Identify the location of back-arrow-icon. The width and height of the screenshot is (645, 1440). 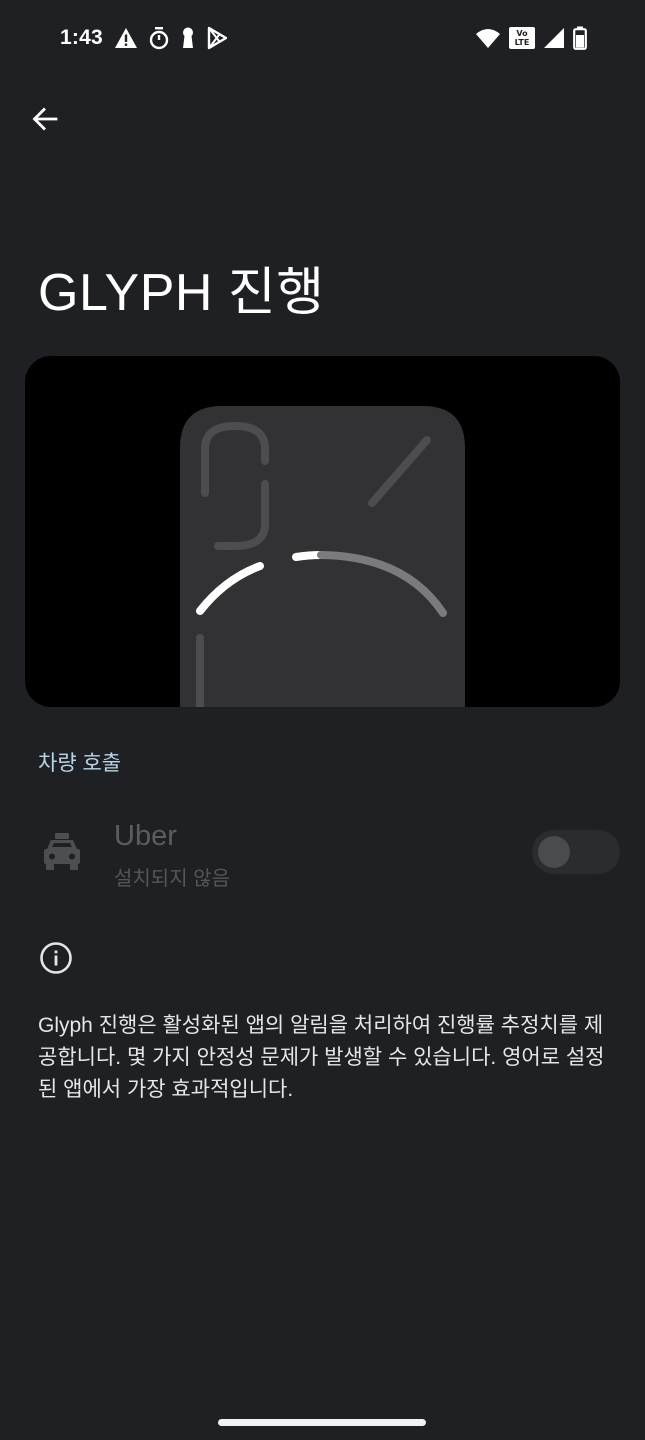
(45, 119).